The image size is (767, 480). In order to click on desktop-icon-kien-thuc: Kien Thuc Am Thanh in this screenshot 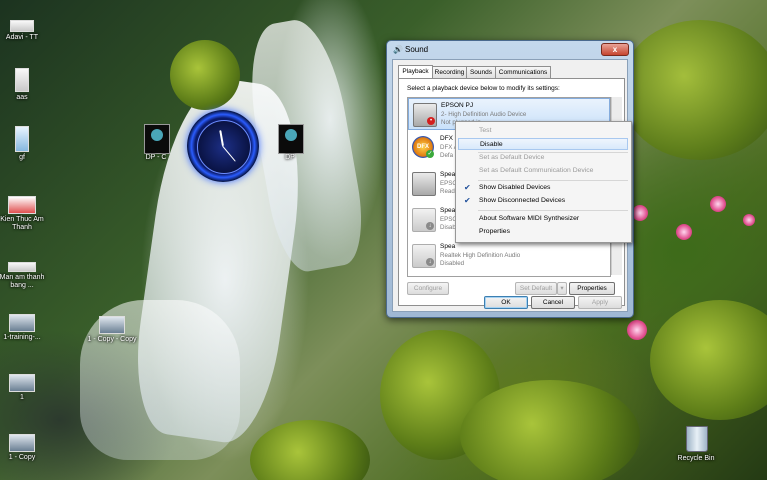, I will do `click(26, 214)`.